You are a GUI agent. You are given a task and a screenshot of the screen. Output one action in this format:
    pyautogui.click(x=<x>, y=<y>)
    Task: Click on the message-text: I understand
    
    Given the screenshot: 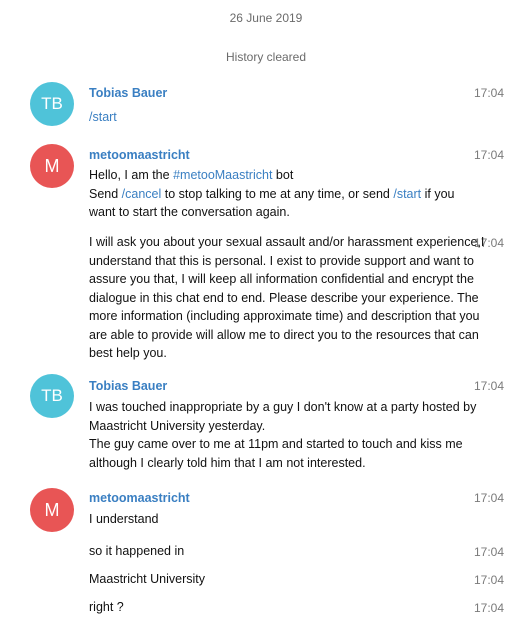 What is the action you would take?
    pyautogui.click(x=124, y=519)
    